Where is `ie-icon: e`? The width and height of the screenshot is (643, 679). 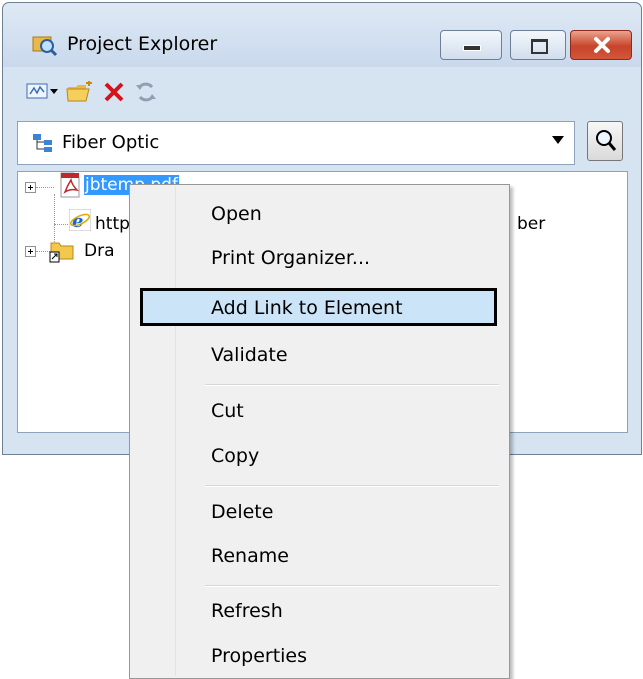
ie-icon: e is located at coordinates (80, 222).